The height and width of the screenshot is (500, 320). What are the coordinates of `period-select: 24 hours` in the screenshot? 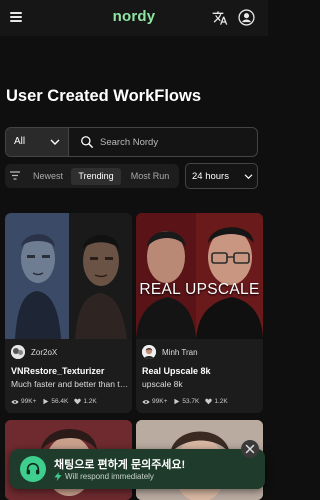 It's located at (221, 176).